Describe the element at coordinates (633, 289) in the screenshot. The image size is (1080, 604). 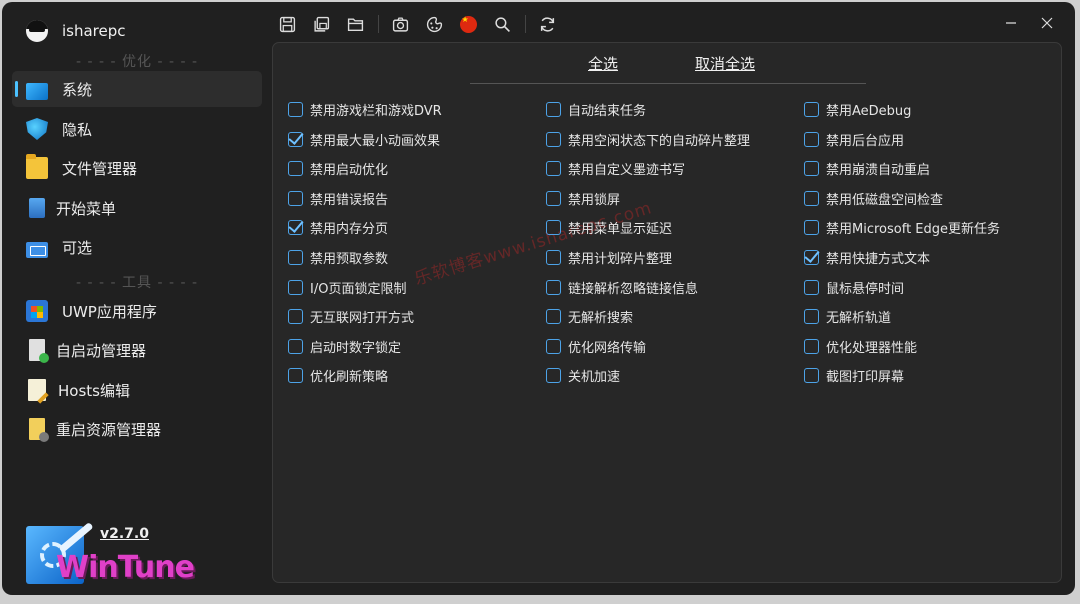
I see `option-label: 链接解析忽略链接信息` at that location.